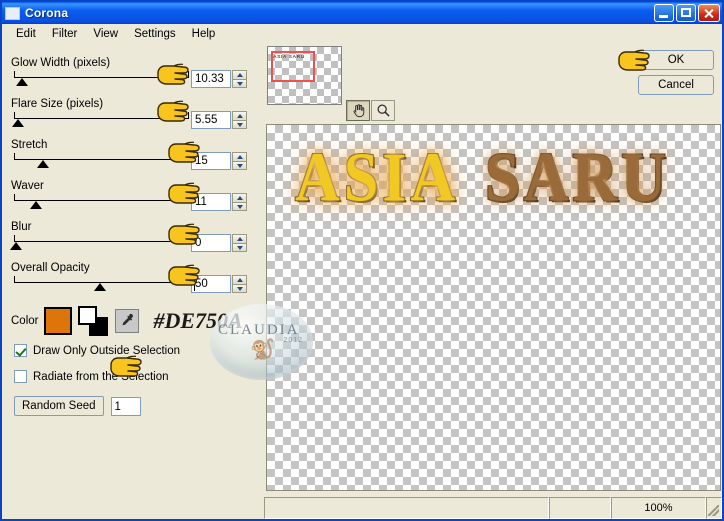 This screenshot has width=724, height=521. I want to click on navigator-thumbnail: ASIA SARU, so click(304, 75).